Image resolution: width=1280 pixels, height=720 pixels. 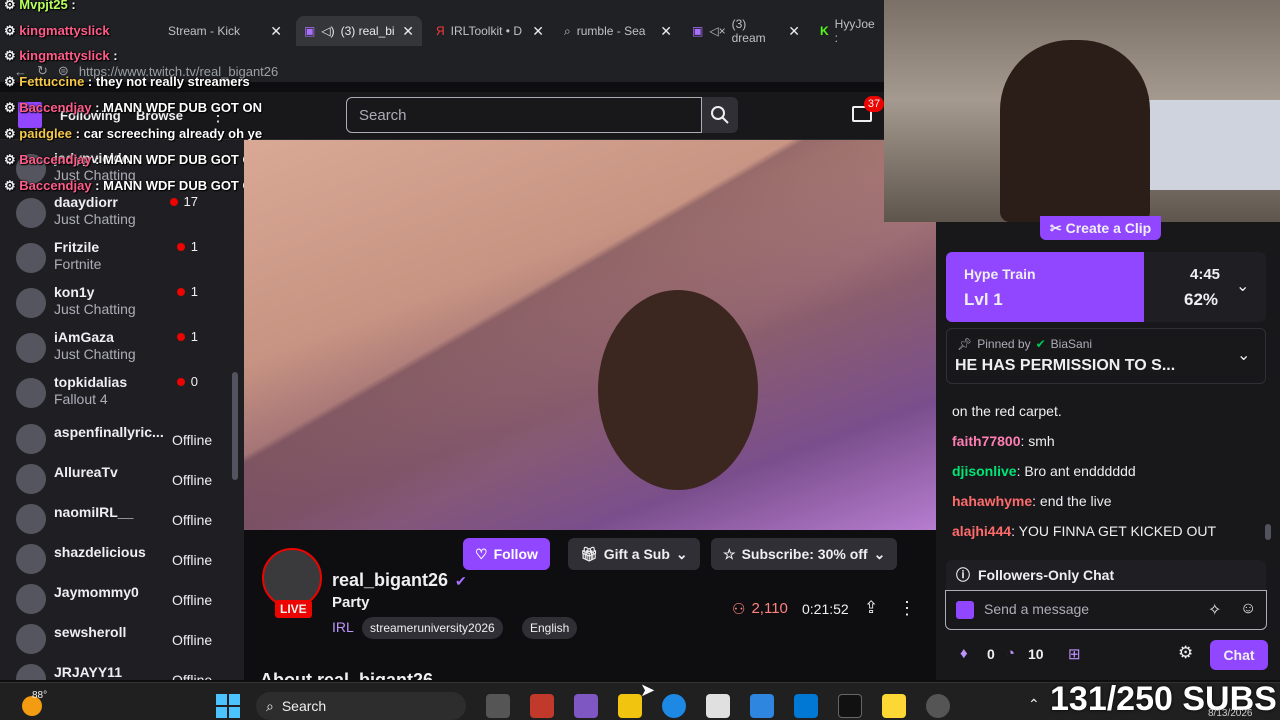 What do you see at coordinates (825, 609) in the screenshot?
I see `uptime: 0:21:52` at bounding box center [825, 609].